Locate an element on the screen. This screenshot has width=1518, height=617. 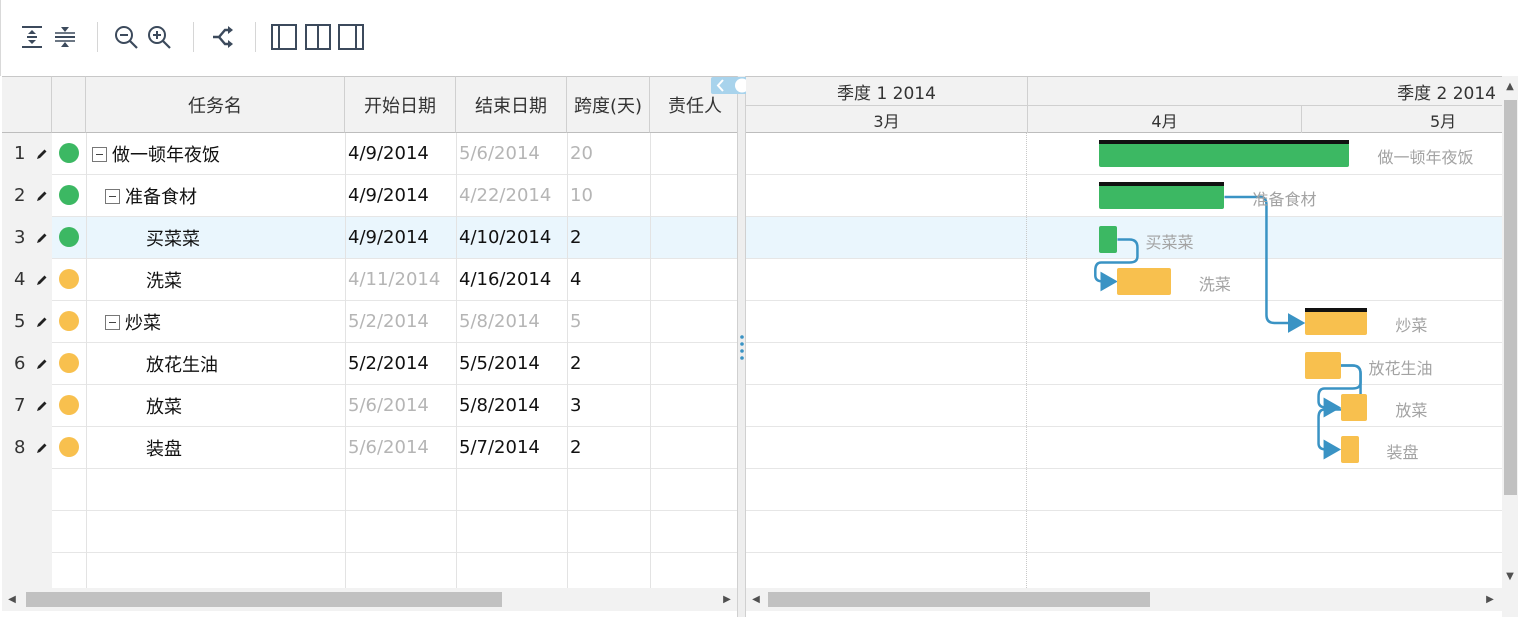
task-name-cell: 炒菜 is located at coordinates (133, 321).